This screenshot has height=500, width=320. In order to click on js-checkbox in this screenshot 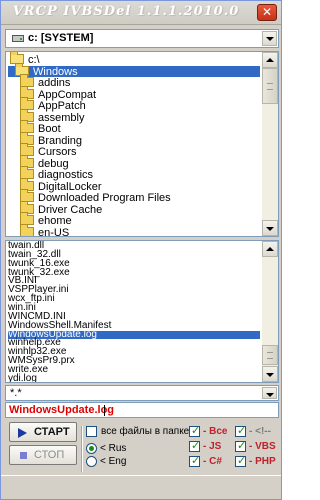, I will do `click(194, 445)`.